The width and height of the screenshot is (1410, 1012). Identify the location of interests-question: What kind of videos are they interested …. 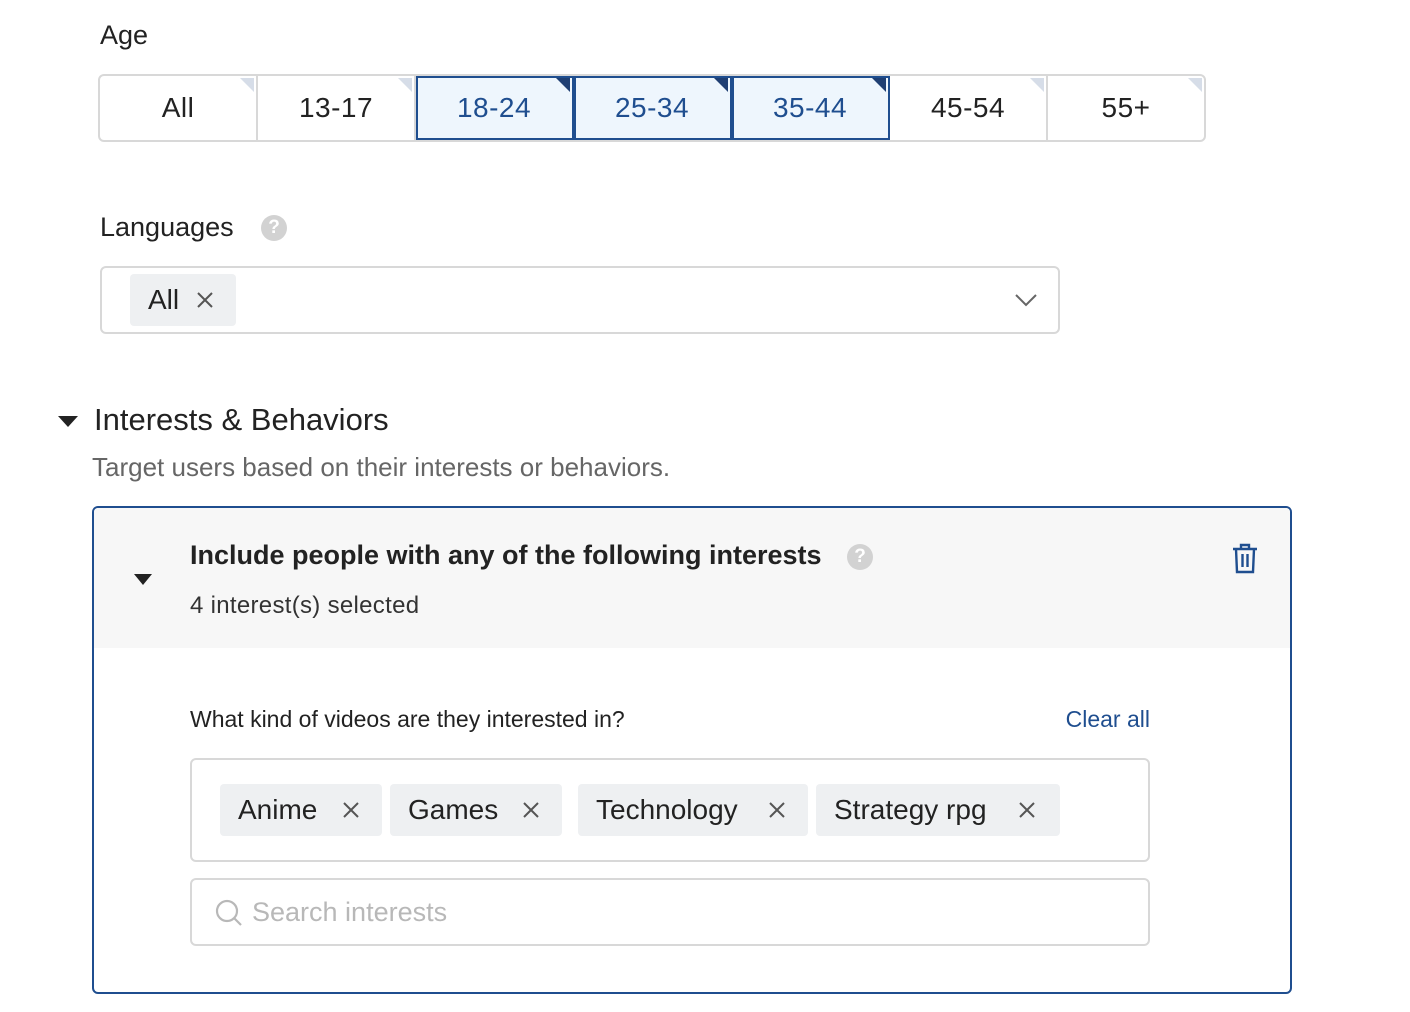
(407, 719).